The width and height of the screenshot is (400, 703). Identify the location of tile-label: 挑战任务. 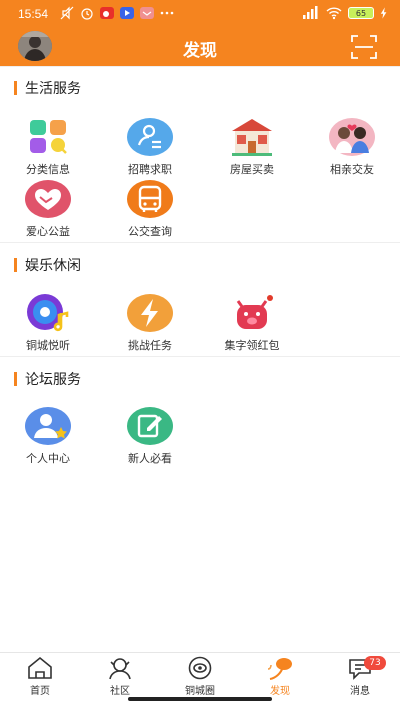
(150, 345).